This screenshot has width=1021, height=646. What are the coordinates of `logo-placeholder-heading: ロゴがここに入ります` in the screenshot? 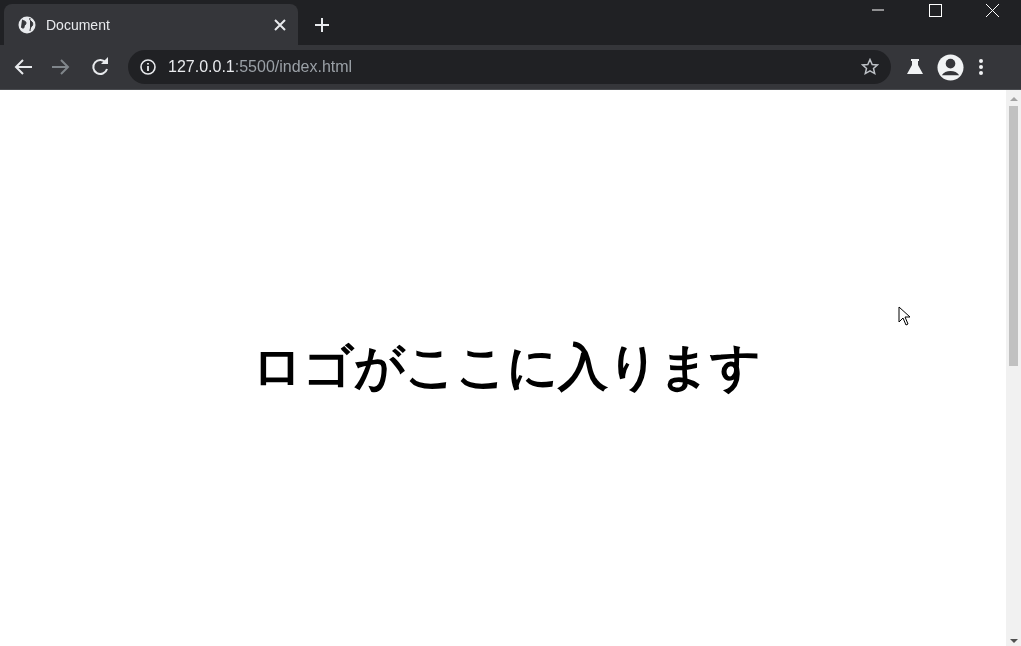 It's located at (505, 367).